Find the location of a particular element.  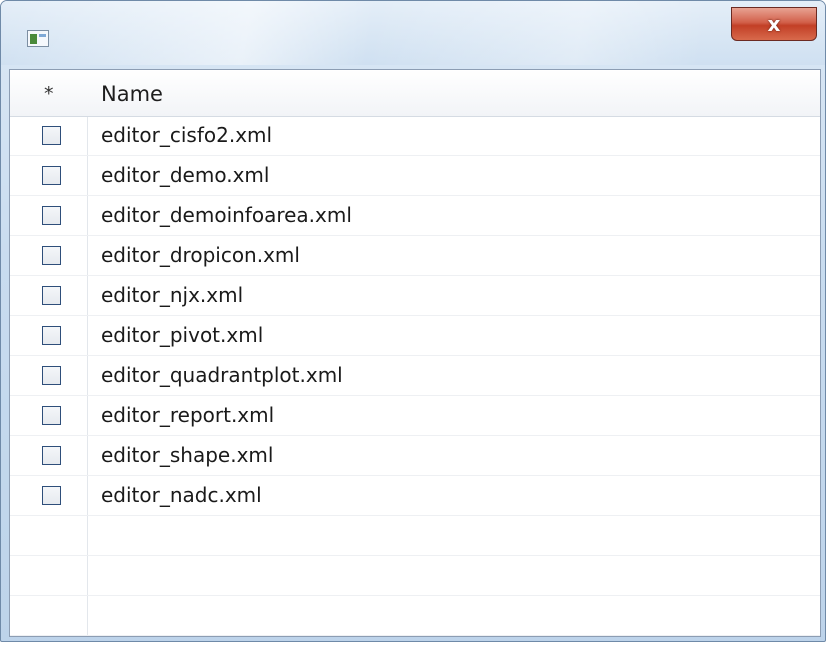

list-row: editor_pivot.xml is located at coordinates (415, 336).